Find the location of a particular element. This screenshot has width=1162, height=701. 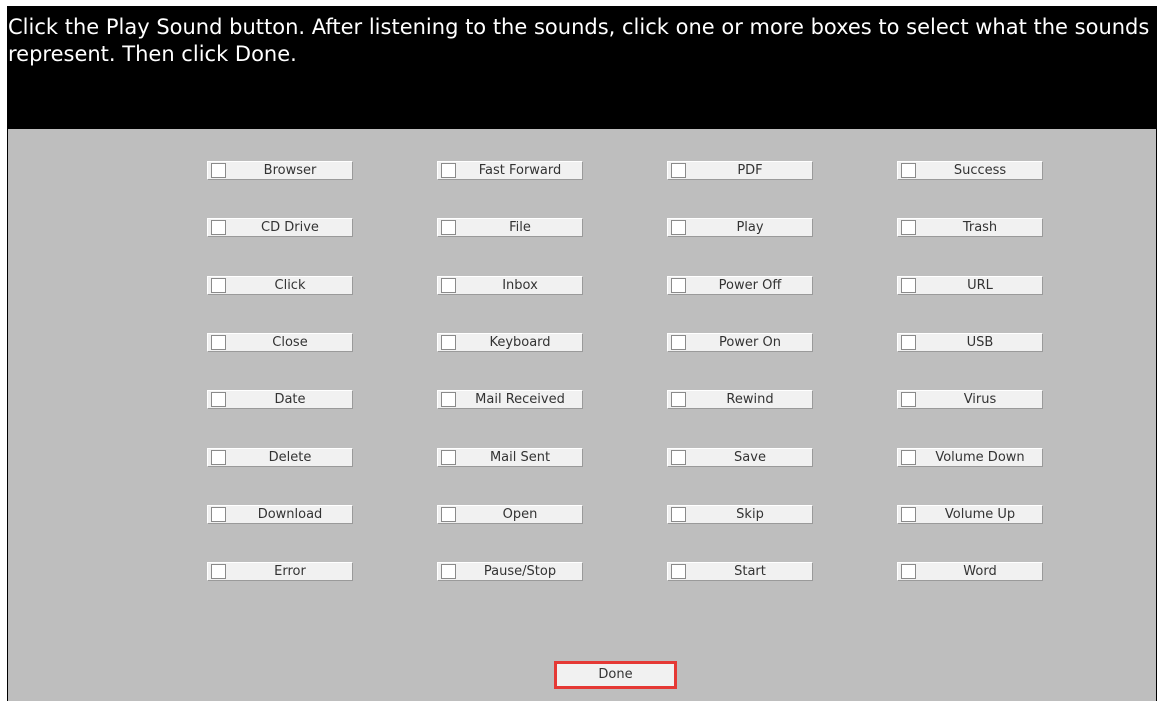

checkbox-error is located at coordinates (218, 571).